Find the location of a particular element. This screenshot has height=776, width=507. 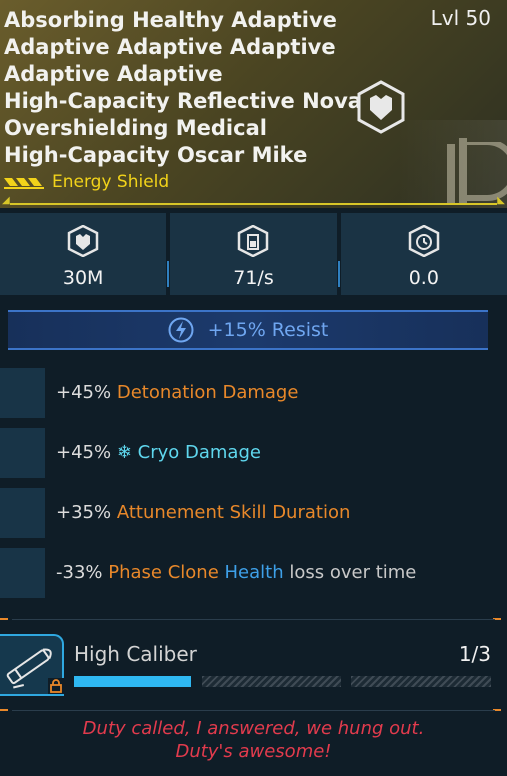

stat-capacity-value: 30M is located at coordinates (83, 278).